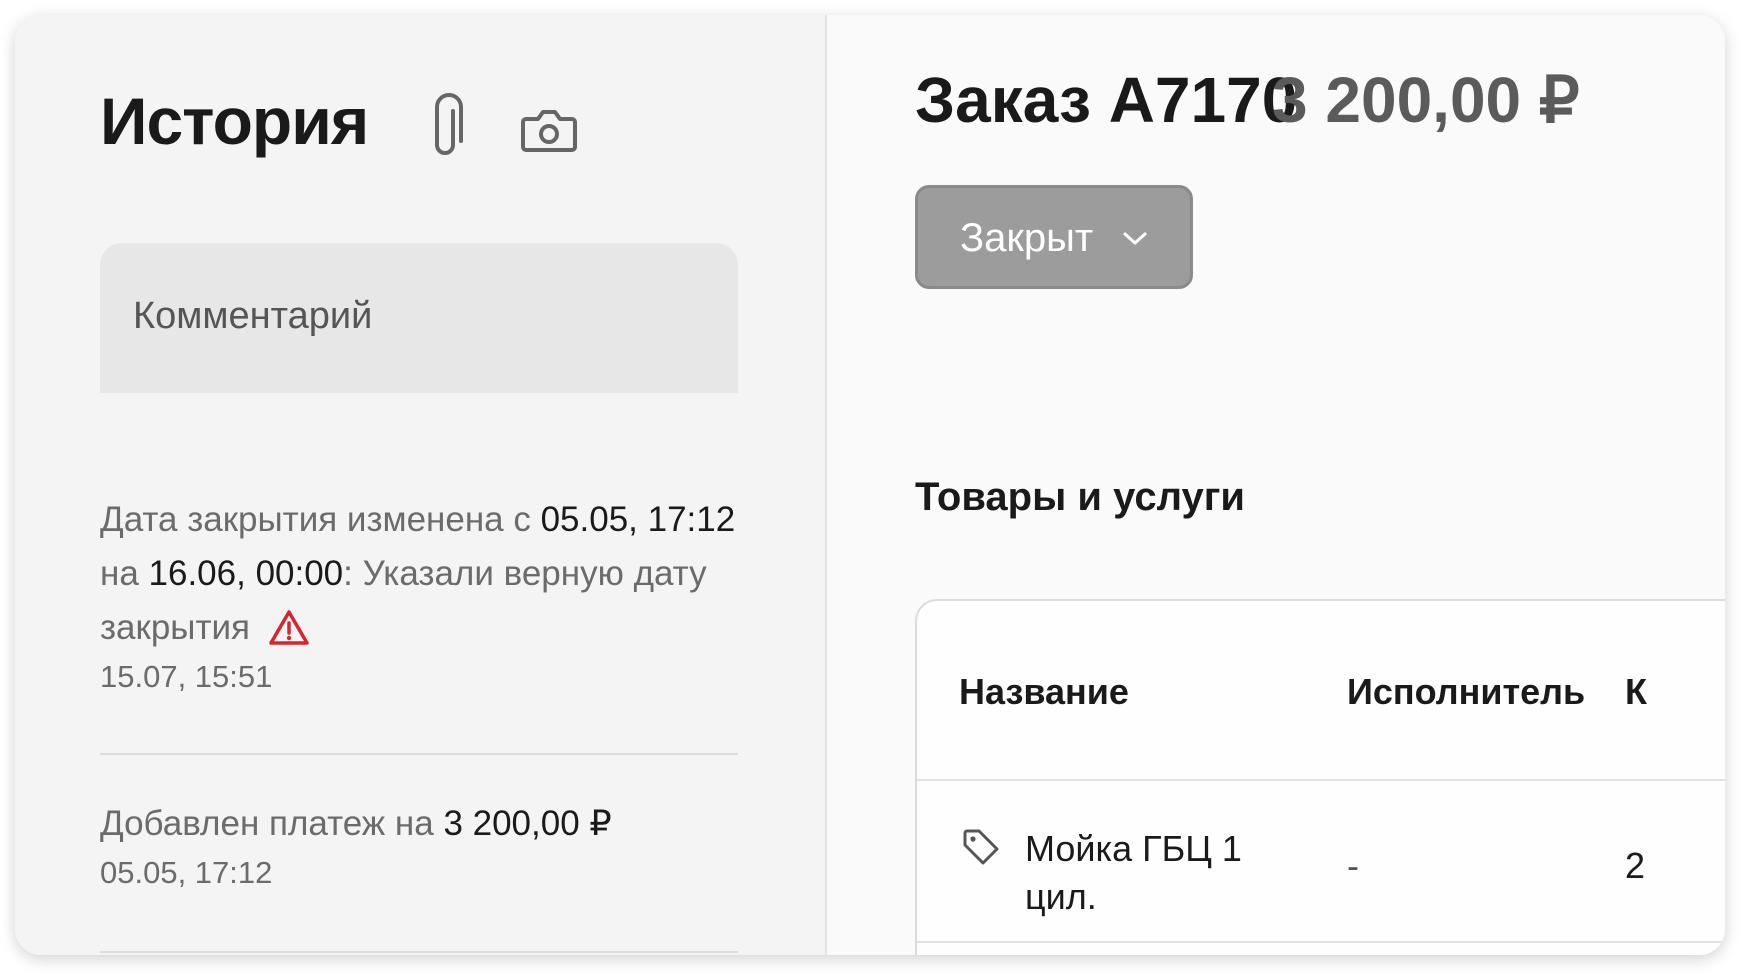 The image size is (1750, 980). I want to click on warning-icon, so click(289, 628).